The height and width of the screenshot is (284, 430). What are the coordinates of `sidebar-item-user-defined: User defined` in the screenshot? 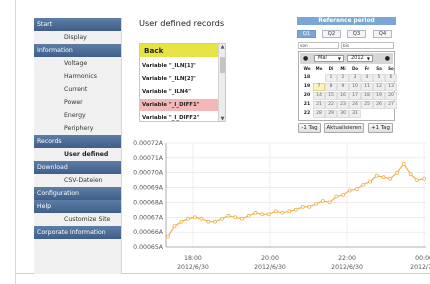 It's located at (77, 154).